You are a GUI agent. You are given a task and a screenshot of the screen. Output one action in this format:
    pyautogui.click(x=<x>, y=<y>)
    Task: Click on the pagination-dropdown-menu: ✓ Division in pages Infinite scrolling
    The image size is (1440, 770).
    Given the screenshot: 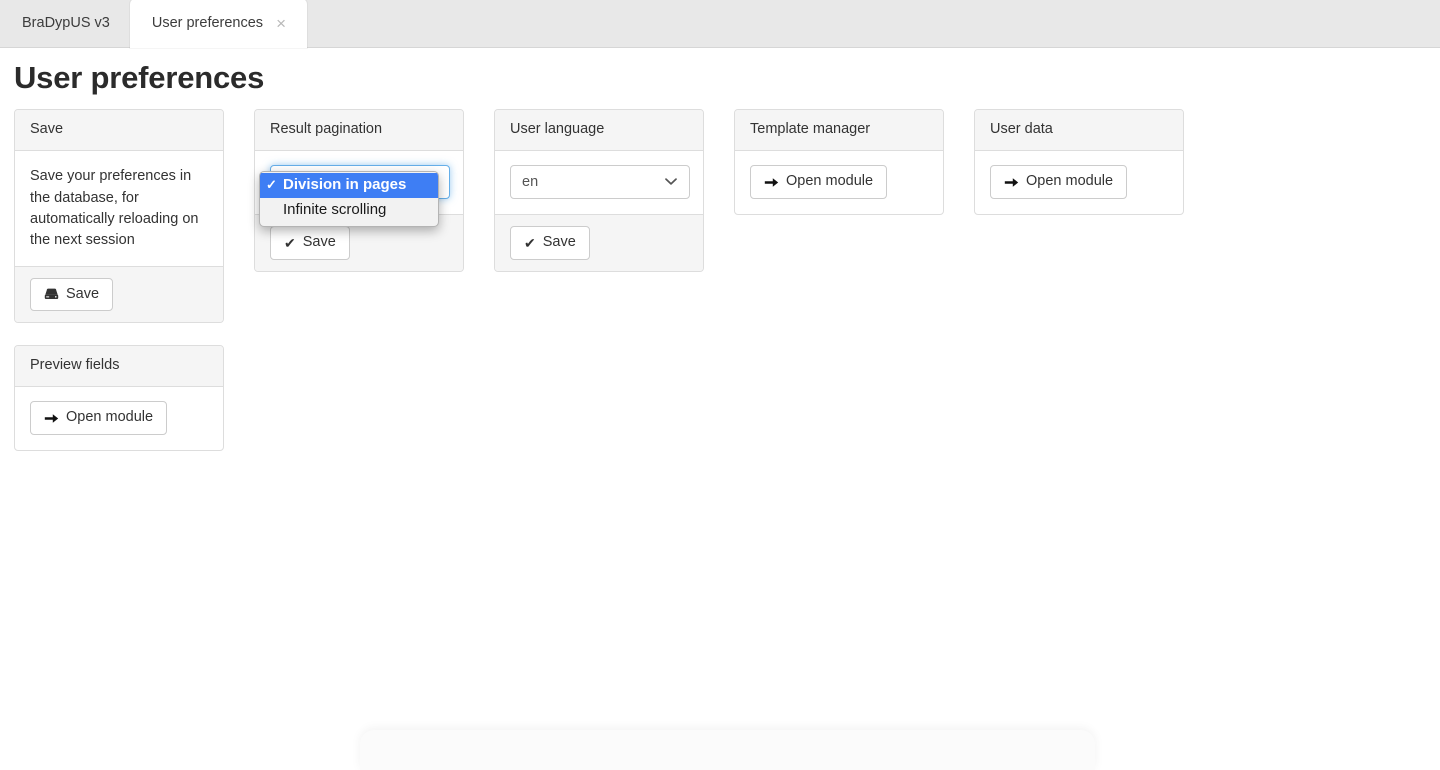 What is the action you would take?
    pyautogui.click(x=349, y=199)
    